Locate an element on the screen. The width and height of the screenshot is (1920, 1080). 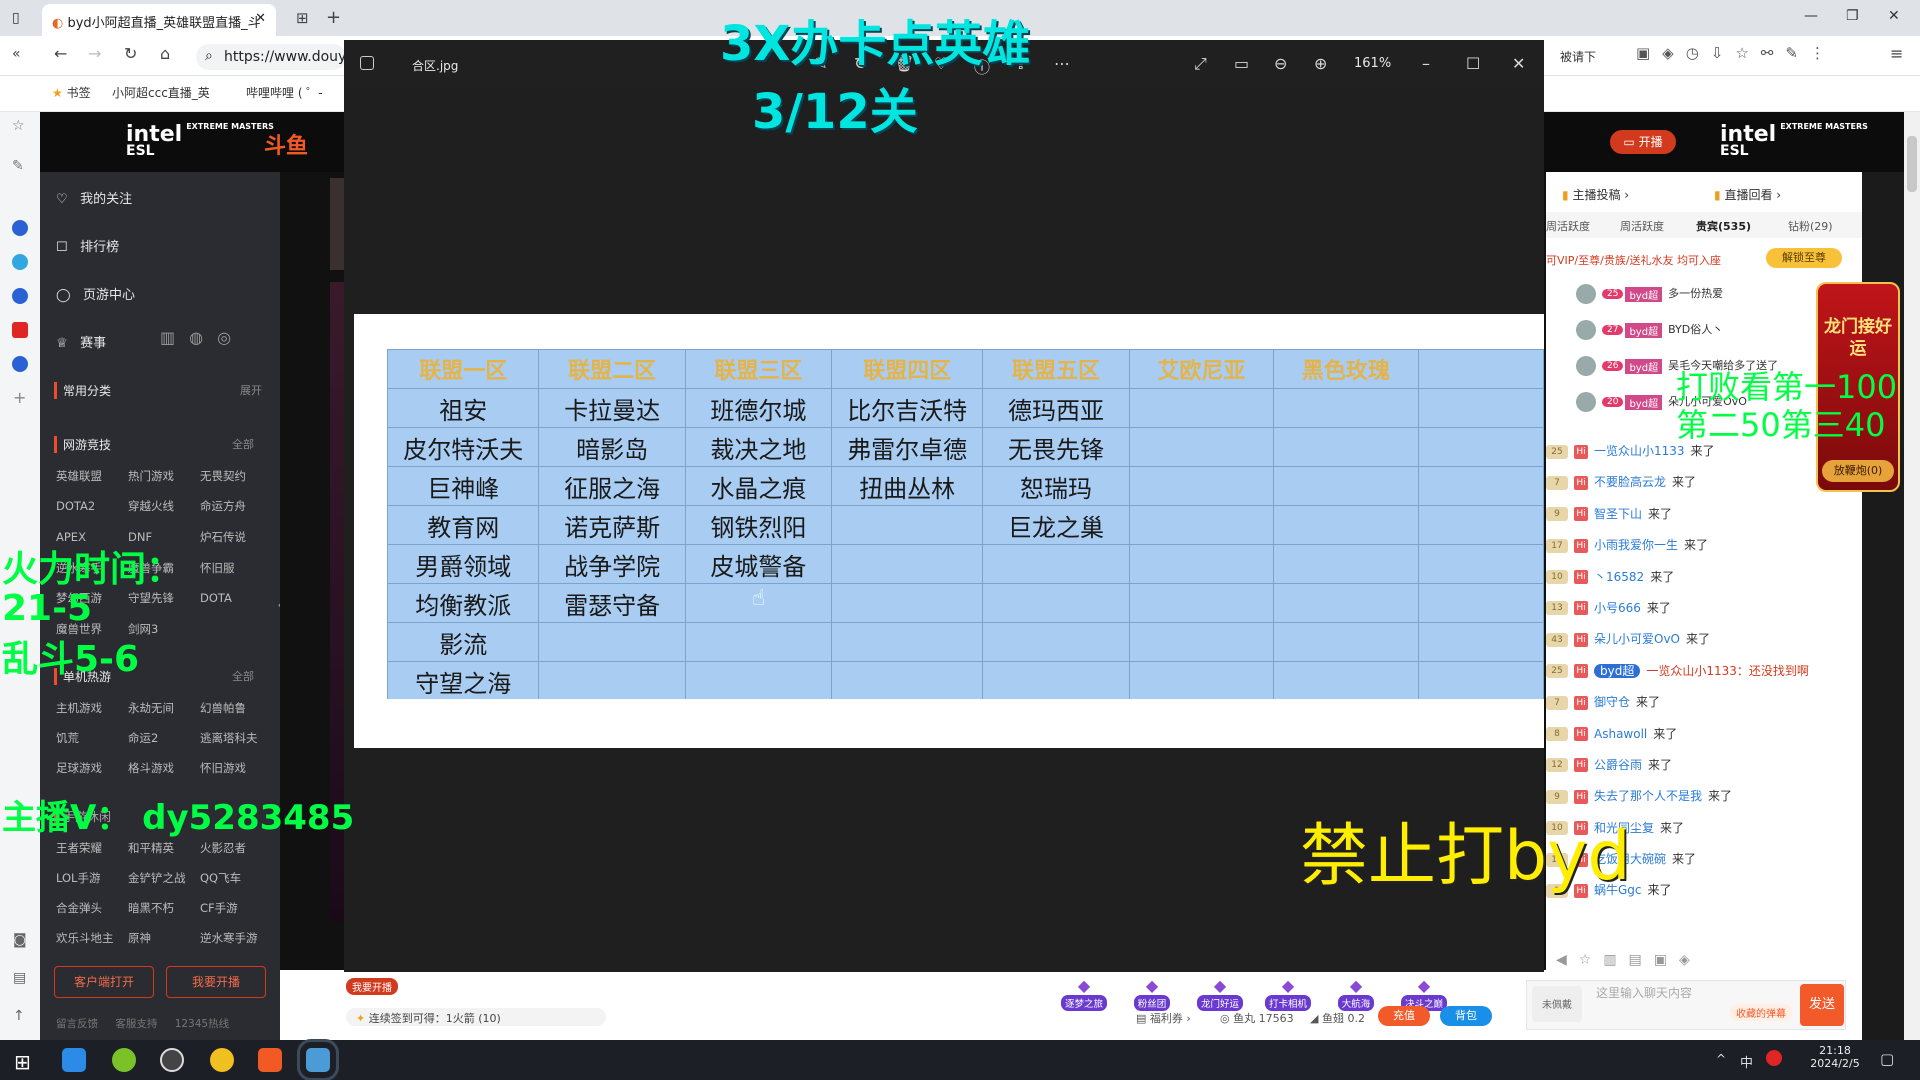
add-icon: + is located at coordinates (19, 397).